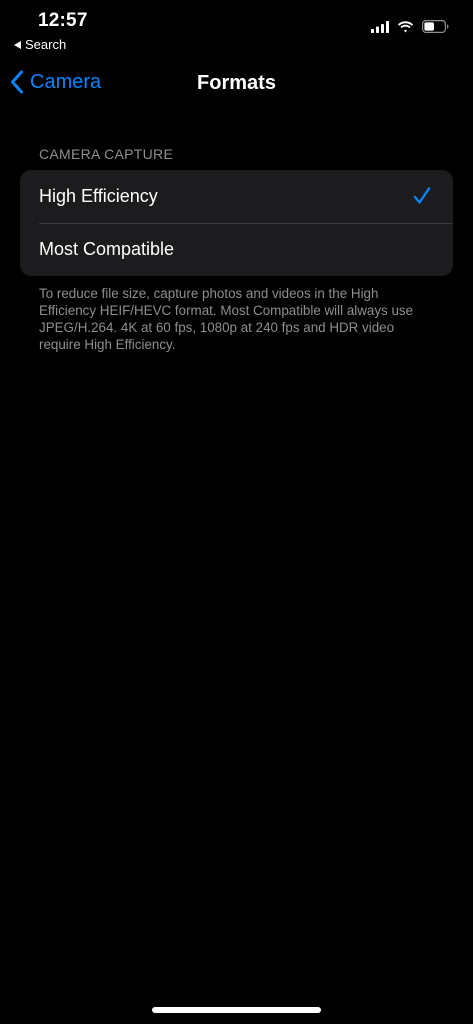 This screenshot has height=1024, width=473. What do you see at coordinates (236, 196) in the screenshot?
I see `option-high-efficiency: High Efficiency` at bounding box center [236, 196].